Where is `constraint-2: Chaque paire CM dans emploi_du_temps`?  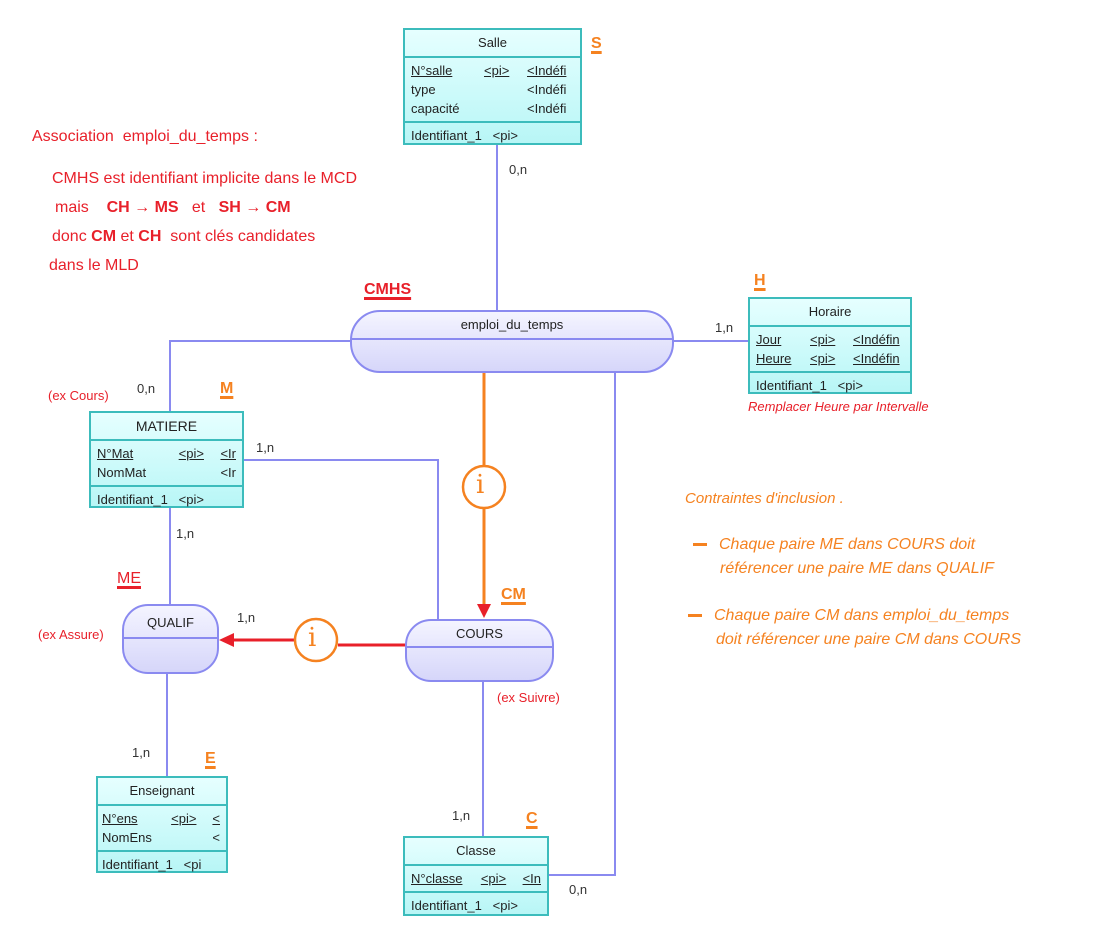 constraint-2: Chaque paire CM dans emploi_du_temps is located at coordinates (848, 616).